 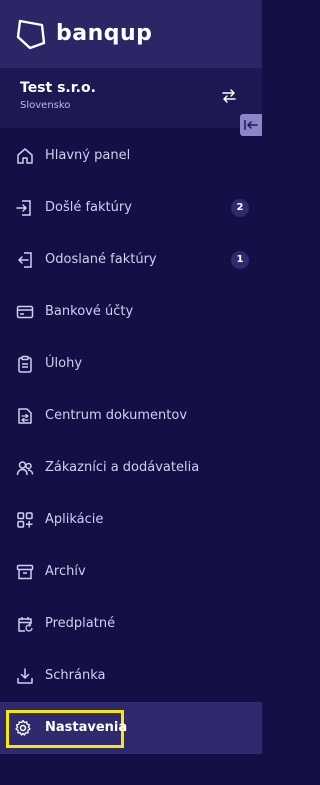 I want to click on apps-icon, so click(x=25, y=520).